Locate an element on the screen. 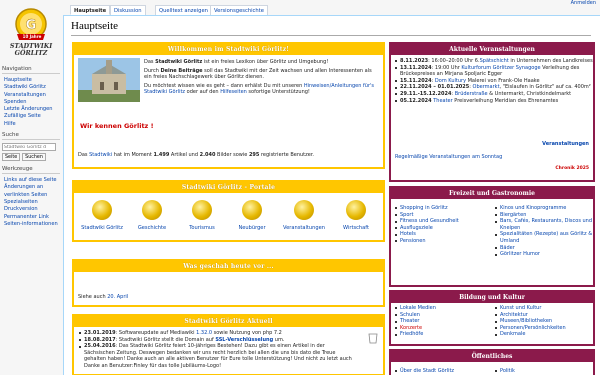 The image size is (600, 375). nav-item: Hauptseite is located at coordinates (31, 80).